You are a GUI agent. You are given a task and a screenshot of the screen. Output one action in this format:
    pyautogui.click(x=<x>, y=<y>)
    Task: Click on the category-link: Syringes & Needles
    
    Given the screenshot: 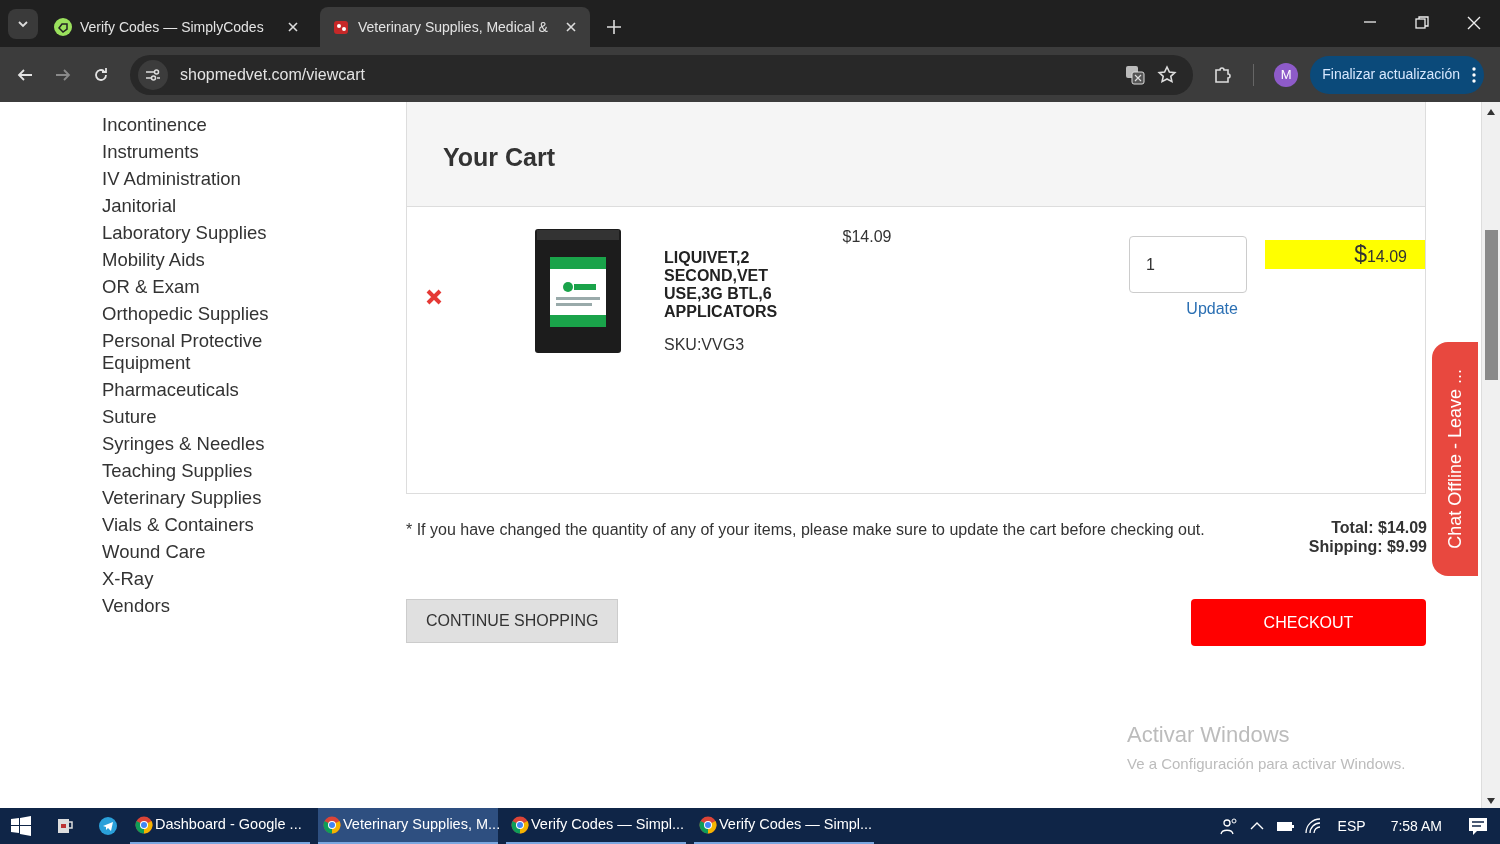 What is the action you would take?
    pyautogui.click(x=197, y=444)
    